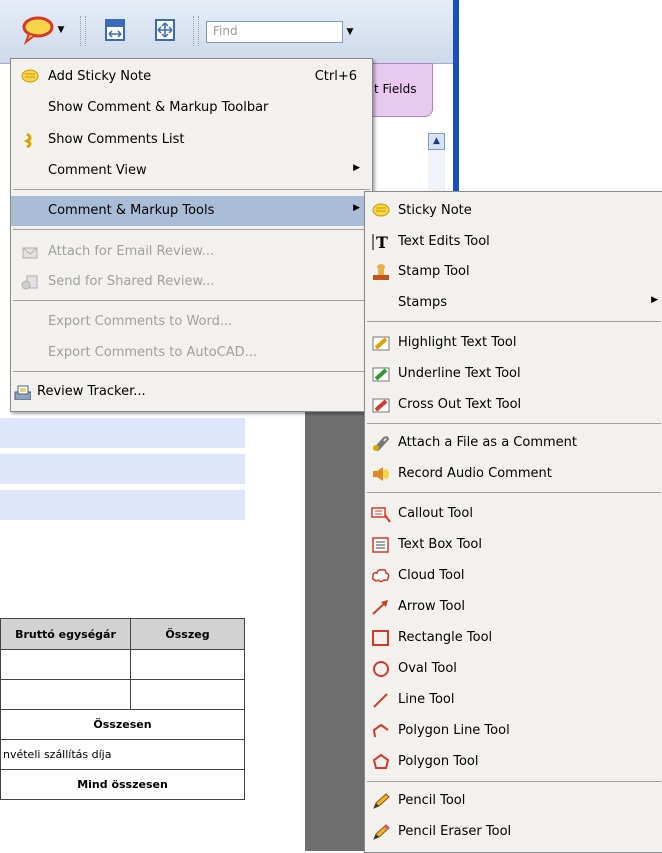 The image size is (662, 853). I want to click on comment-toolbar: ▼ Find ▼, so click(229, 32).